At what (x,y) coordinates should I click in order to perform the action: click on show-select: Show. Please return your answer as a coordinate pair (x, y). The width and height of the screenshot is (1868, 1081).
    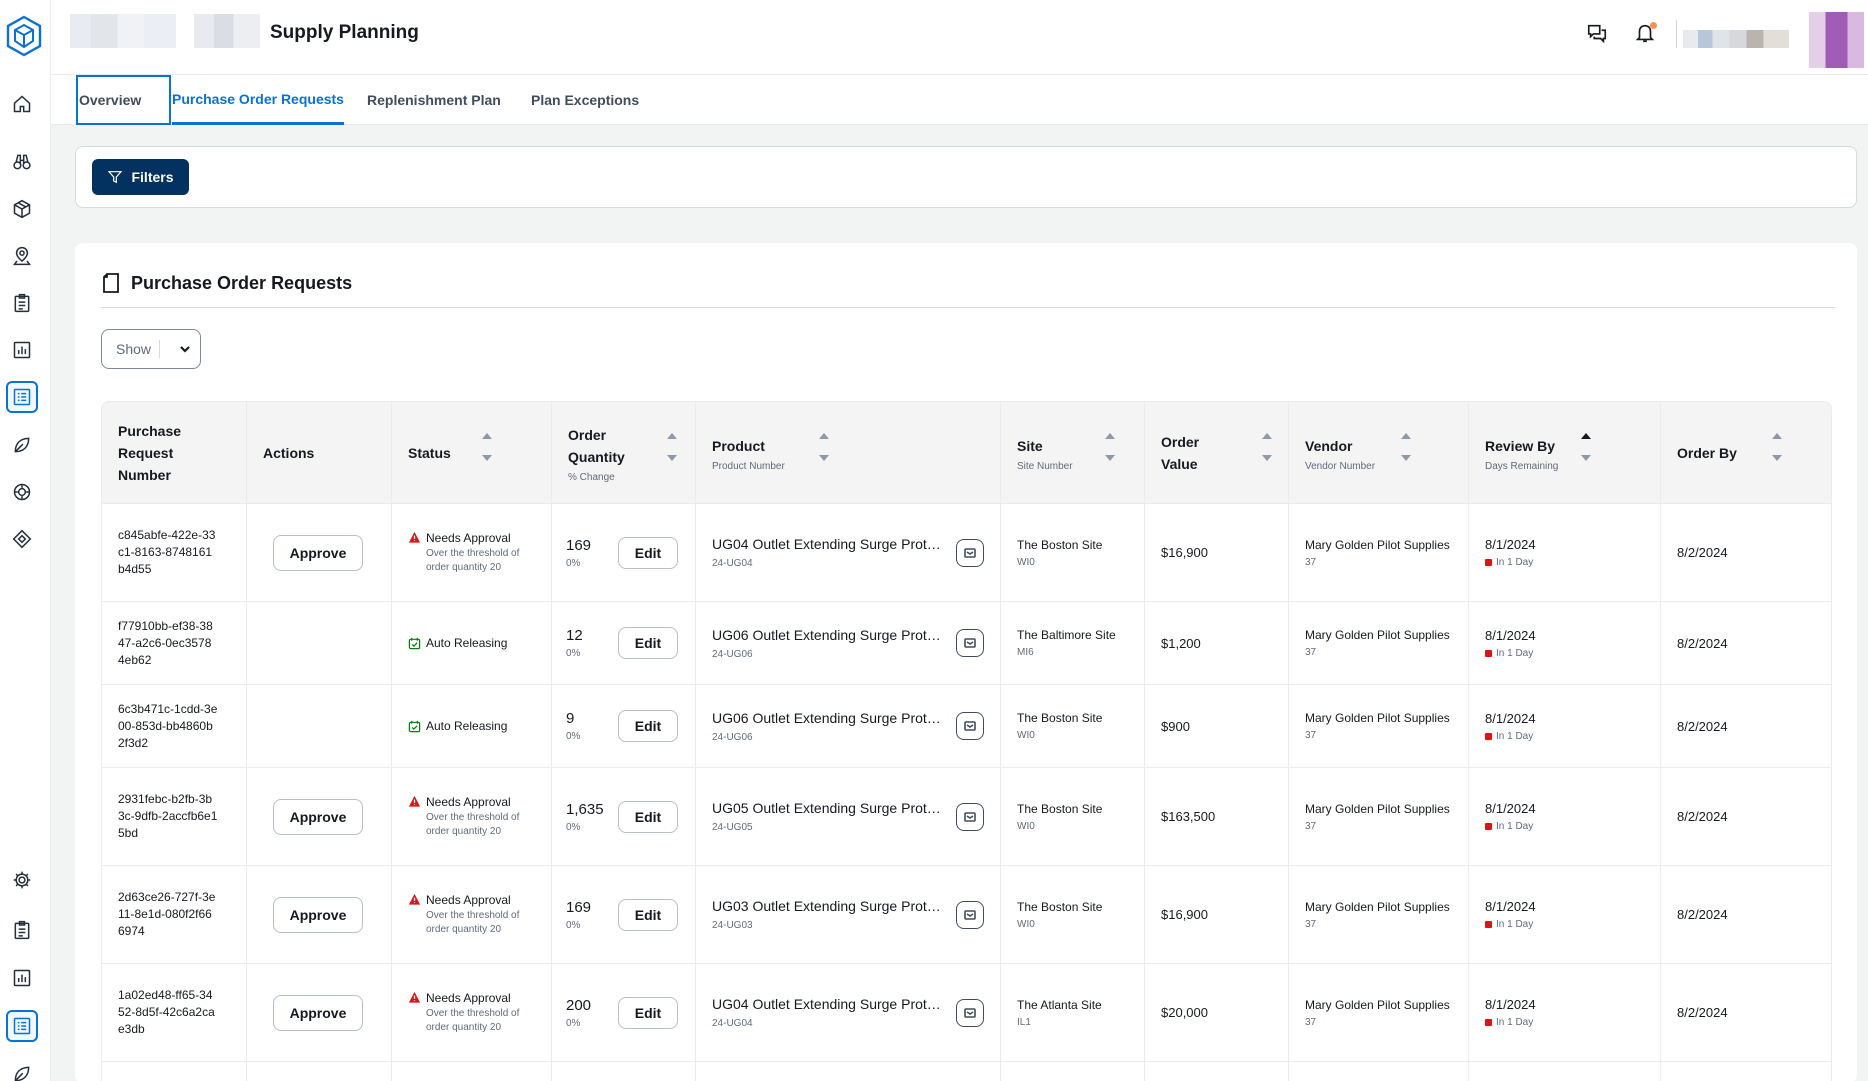
    Looking at the image, I should click on (151, 349).